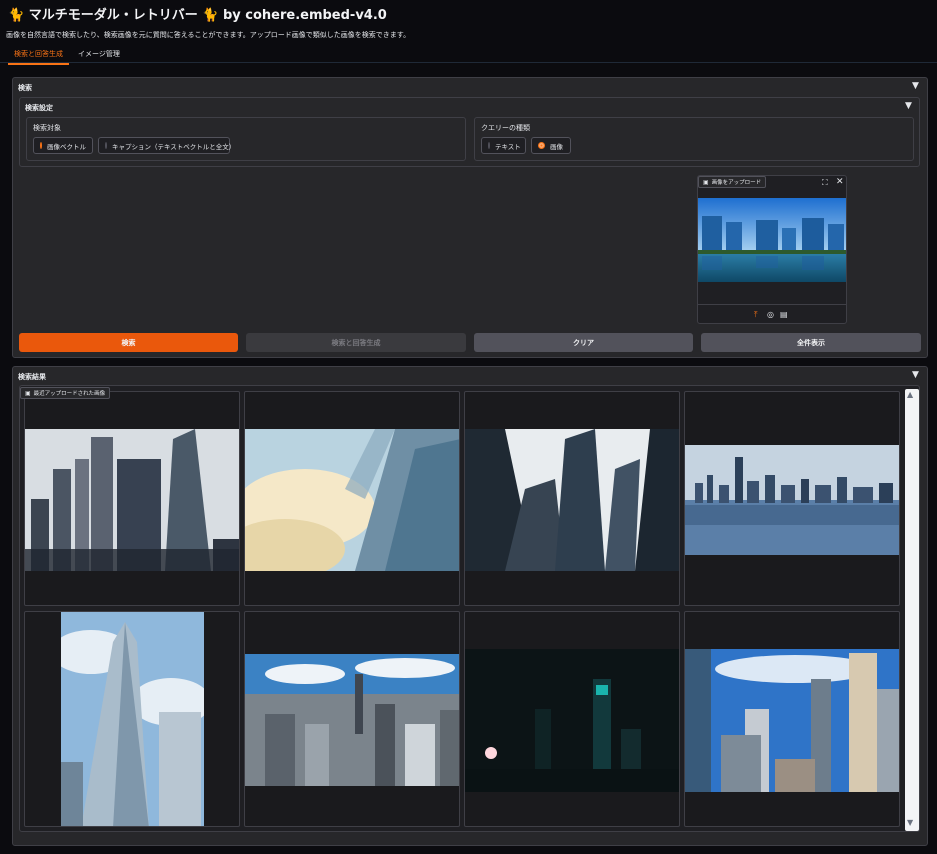 The image size is (937, 854). I want to click on gallery-label-badge: ▣ 最近アップロードされた画像, so click(65, 393).